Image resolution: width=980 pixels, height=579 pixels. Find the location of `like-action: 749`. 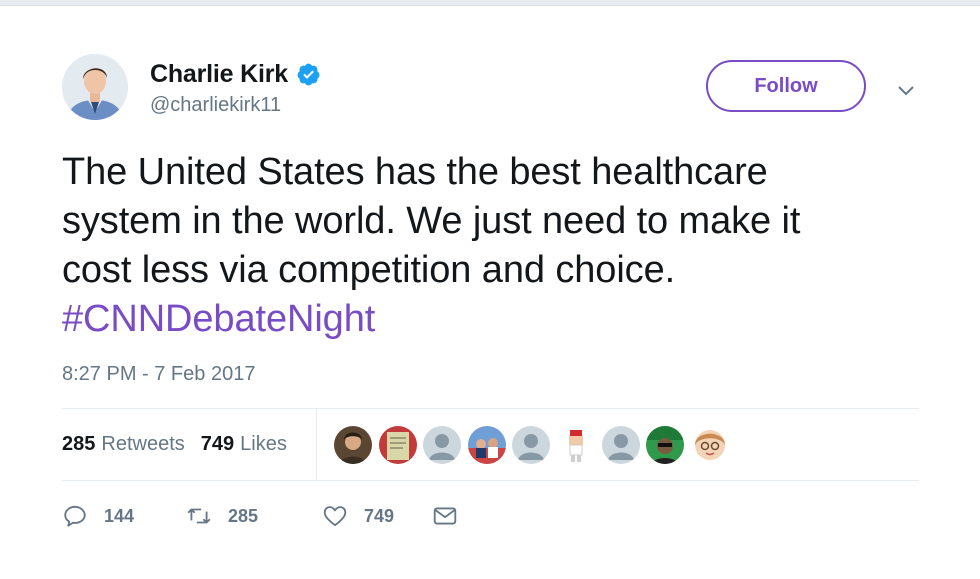

like-action: 749 is located at coordinates (377, 516).